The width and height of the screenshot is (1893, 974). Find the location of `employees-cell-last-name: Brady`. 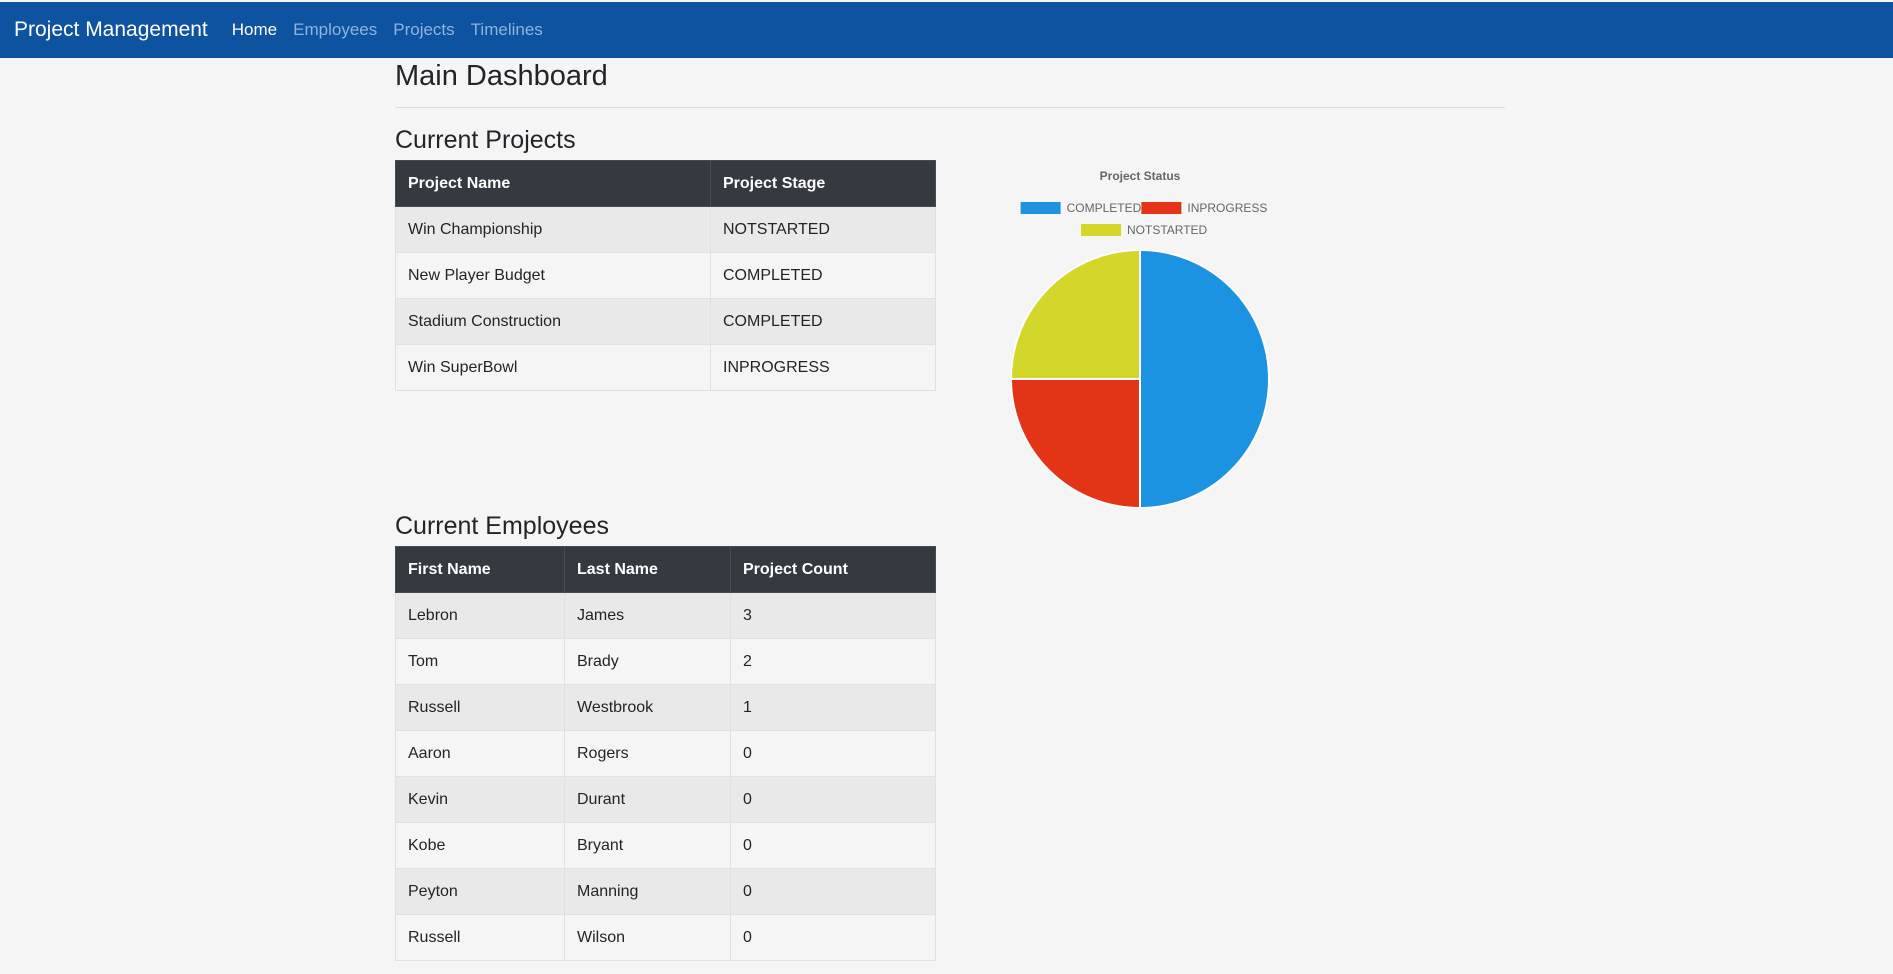

employees-cell-last-name: Brady is located at coordinates (647, 661).